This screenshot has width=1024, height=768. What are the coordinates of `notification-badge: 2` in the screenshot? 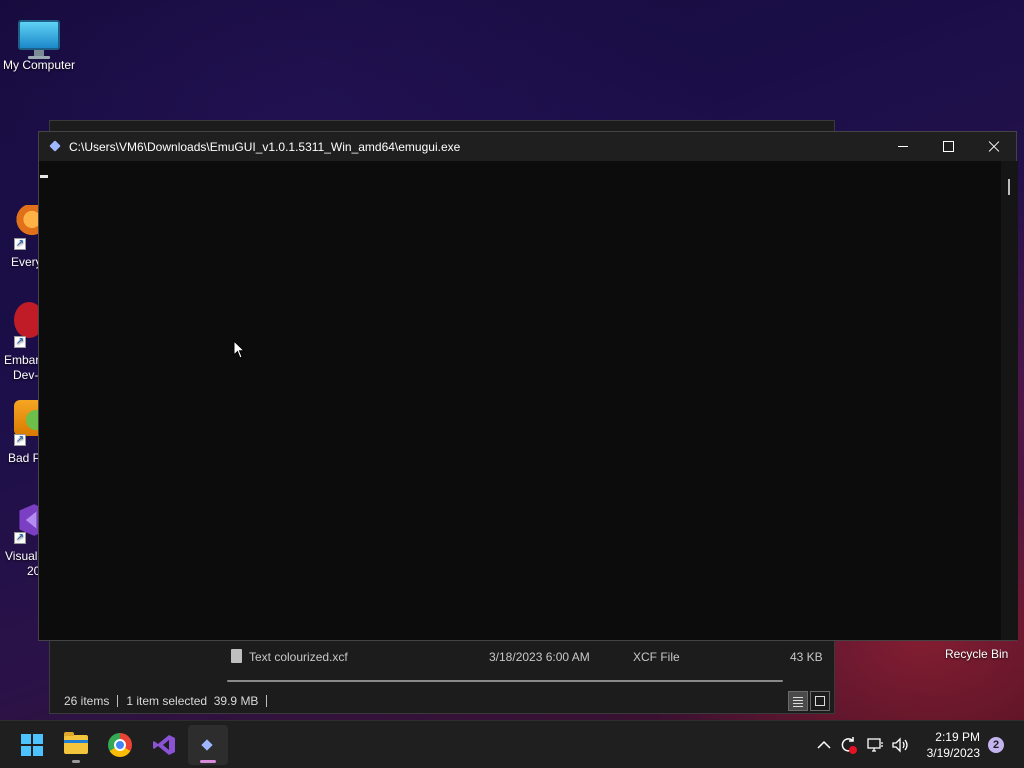 It's located at (996, 745).